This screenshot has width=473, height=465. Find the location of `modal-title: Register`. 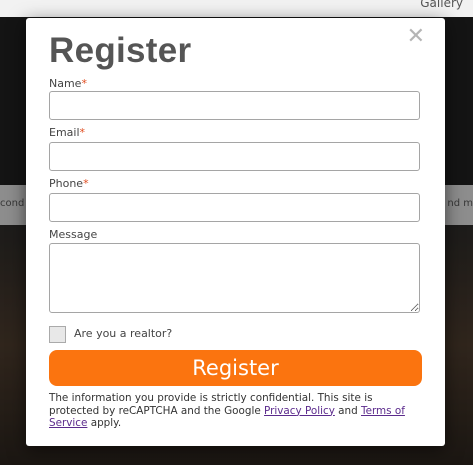

modal-title: Register is located at coordinates (120, 50).